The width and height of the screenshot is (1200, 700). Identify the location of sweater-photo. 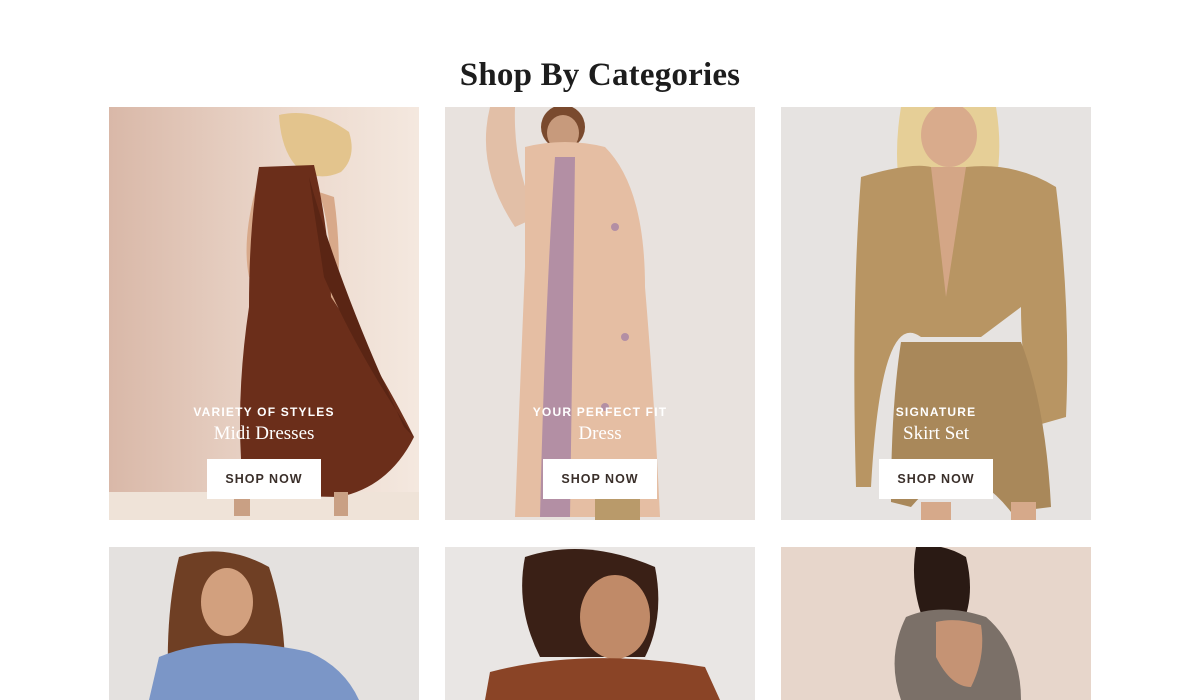
(264, 623).